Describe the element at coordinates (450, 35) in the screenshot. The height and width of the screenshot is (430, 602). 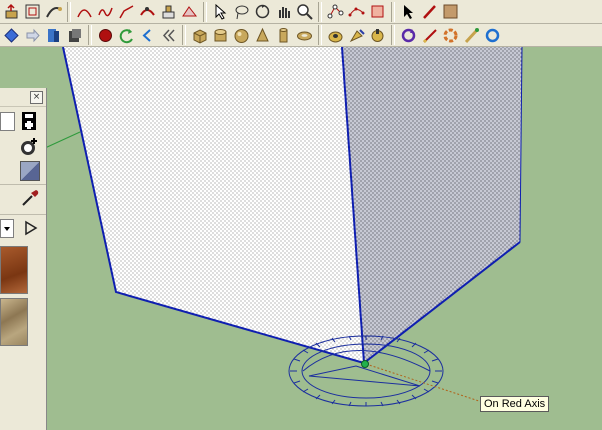
I see `cycle-button` at that location.